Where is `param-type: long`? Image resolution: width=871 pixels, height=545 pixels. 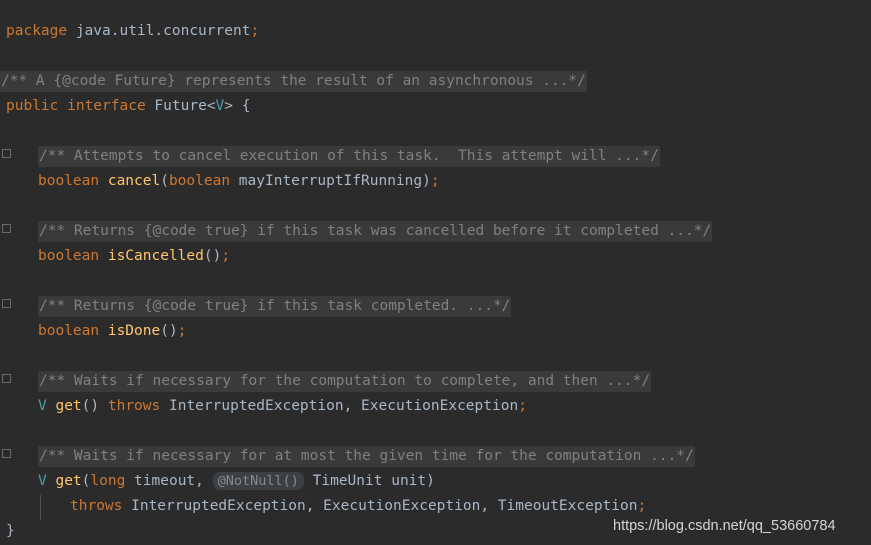
param-type: long is located at coordinates (108, 481).